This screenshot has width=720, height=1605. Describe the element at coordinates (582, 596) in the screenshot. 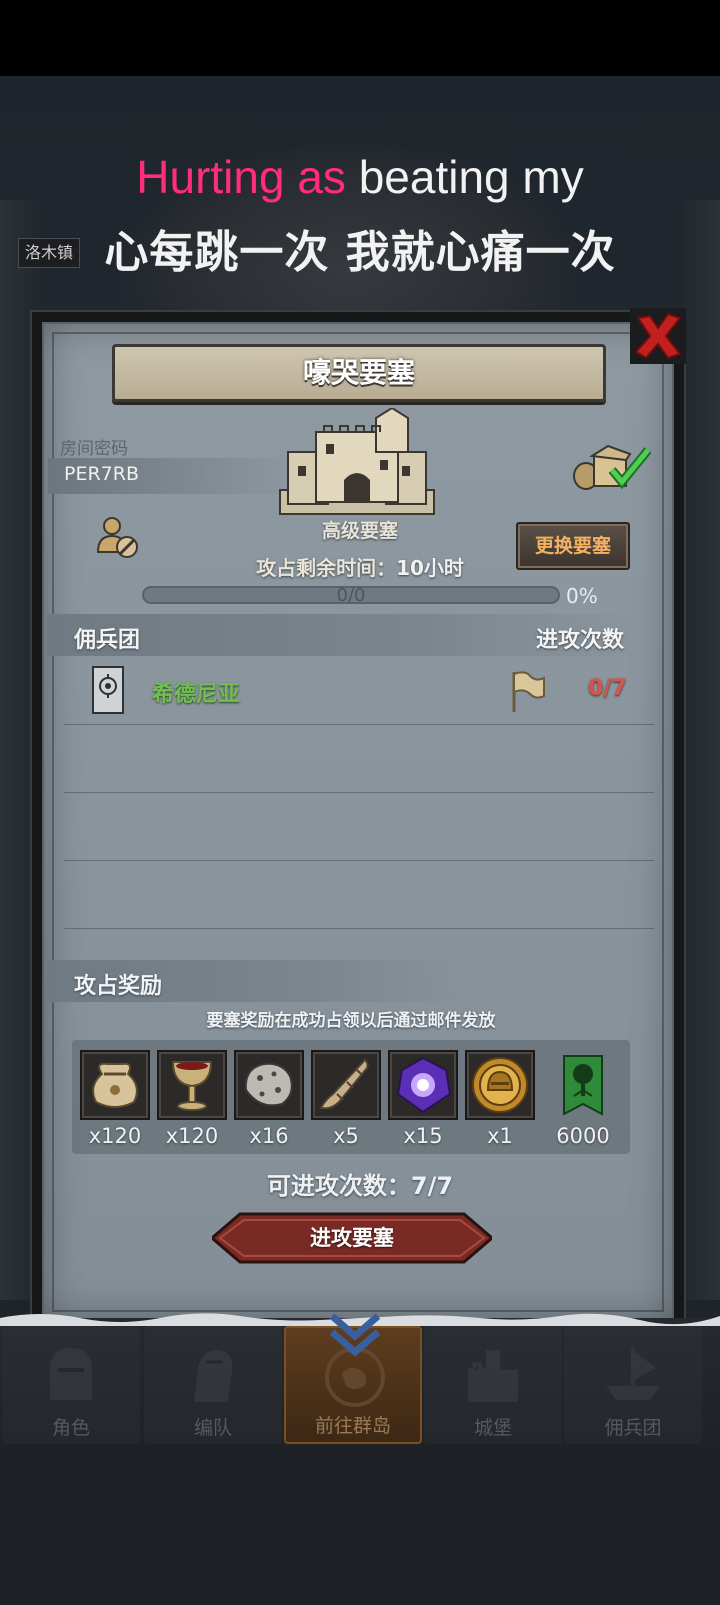

I see `capture-progress-percent: 0%` at that location.